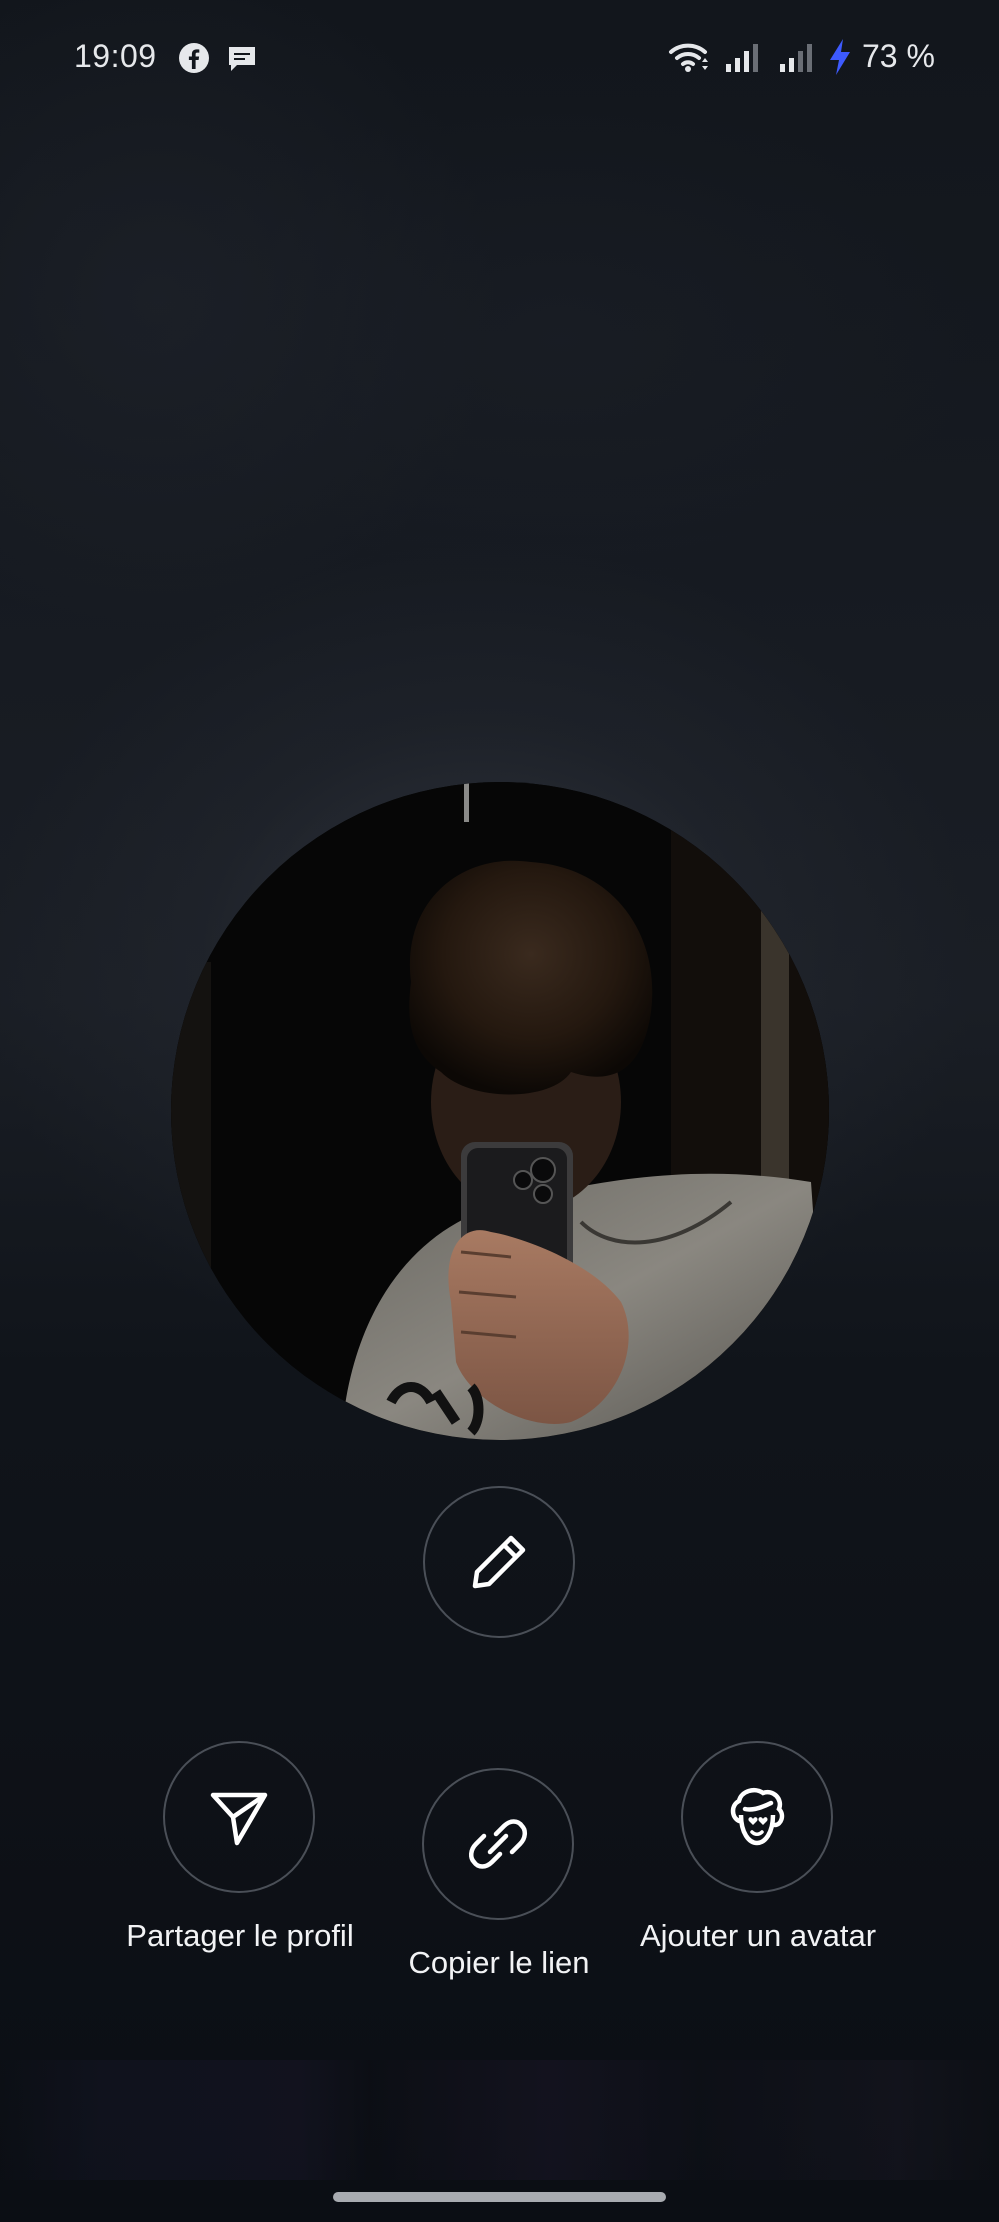 The image size is (999, 2222). I want to click on edit-avatar-button, so click(499, 1562).